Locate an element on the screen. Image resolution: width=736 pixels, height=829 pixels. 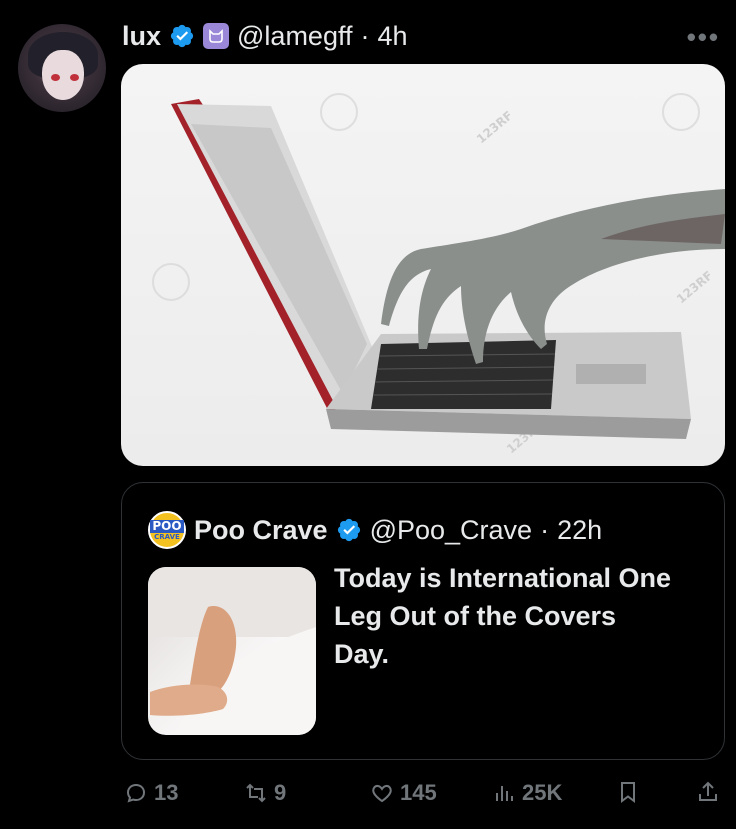
leg-under-covers-image is located at coordinates (232, 651).